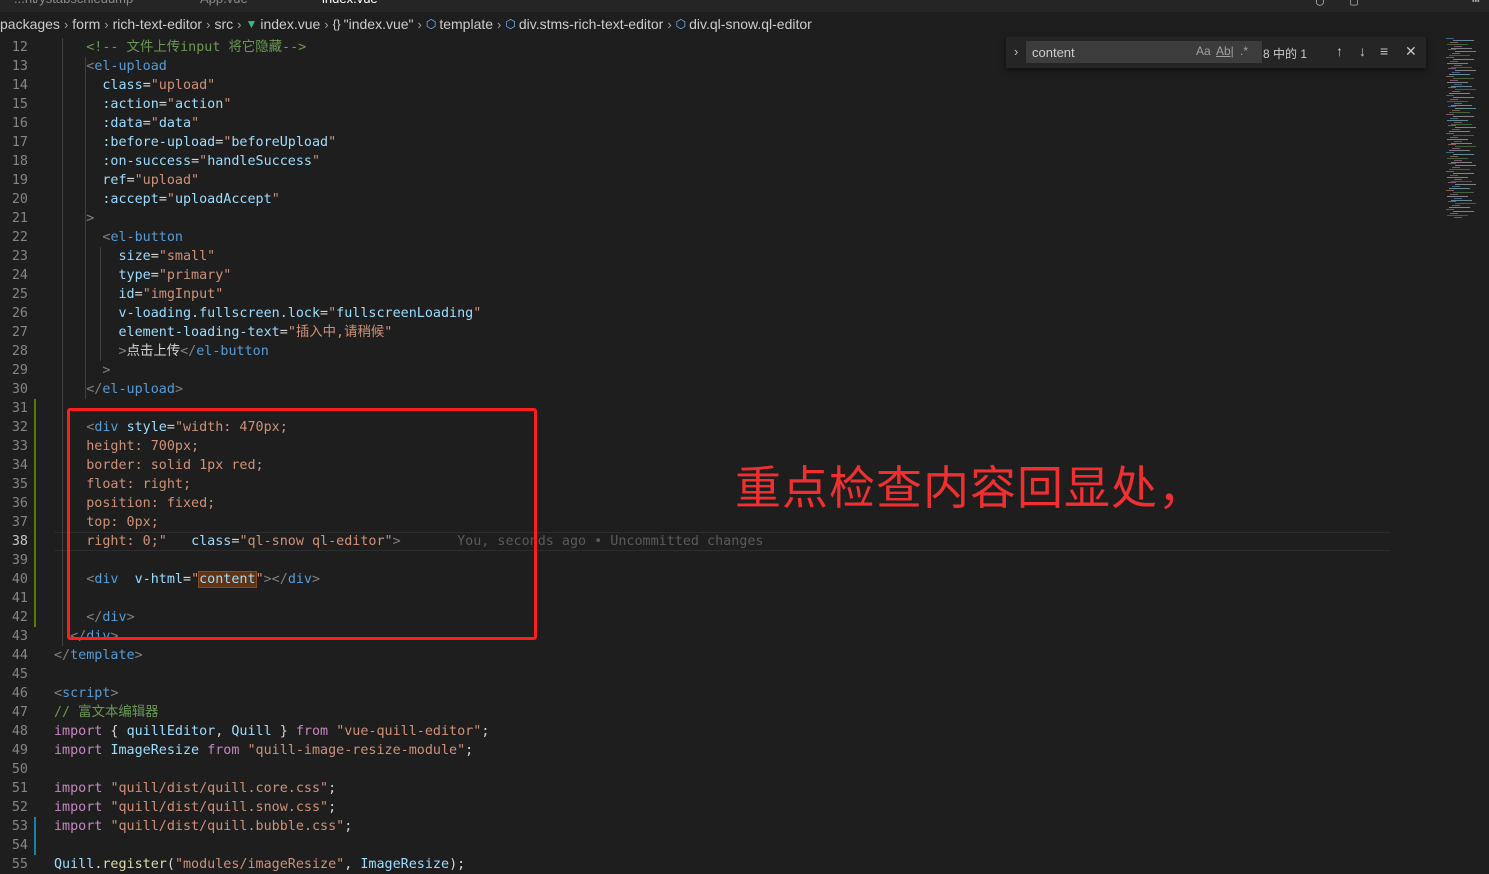 The image size is (1489, 874). What do you see at coordinates (1053, 52) in the screenshot?
I see `find-input-value: content` at bounding box center [1053, 52].